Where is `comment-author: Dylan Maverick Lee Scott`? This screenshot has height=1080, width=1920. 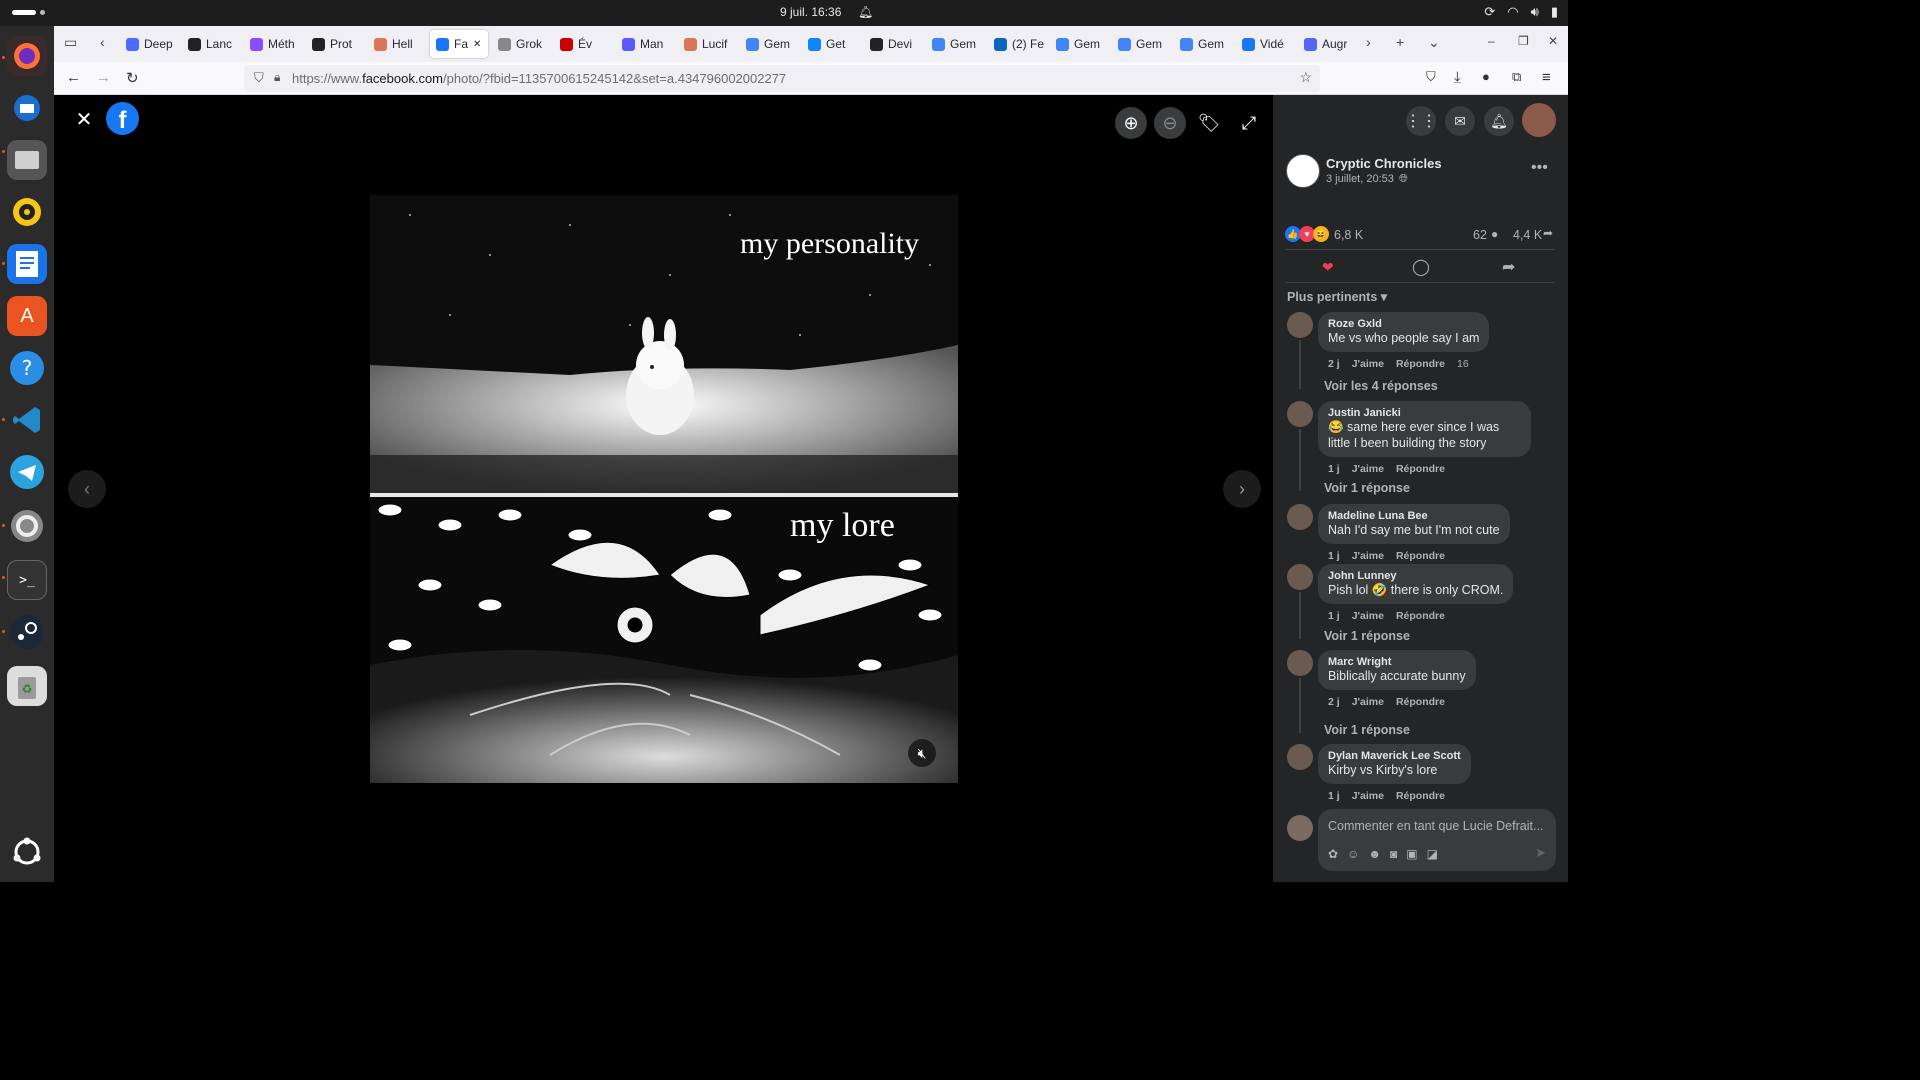 comment-author: Dylan Maverick Lee Scott is located at coordinates (1394, 756).